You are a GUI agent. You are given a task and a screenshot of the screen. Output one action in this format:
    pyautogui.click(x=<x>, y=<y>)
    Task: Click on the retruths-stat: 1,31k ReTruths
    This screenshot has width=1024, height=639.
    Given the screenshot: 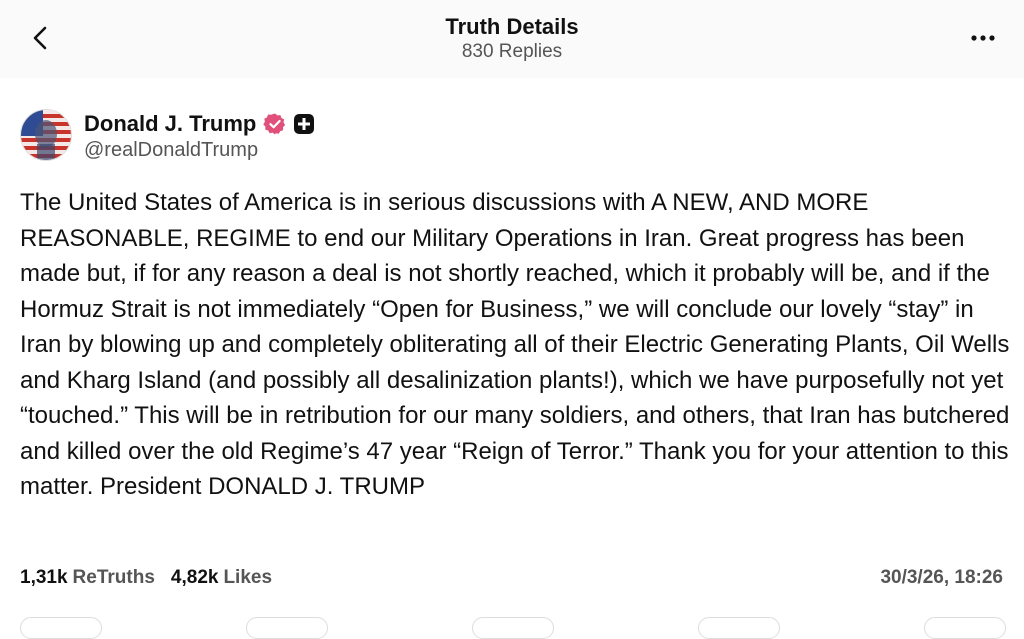 What is the action you would take?
    pyautogui.click(x=87, y=578)
    